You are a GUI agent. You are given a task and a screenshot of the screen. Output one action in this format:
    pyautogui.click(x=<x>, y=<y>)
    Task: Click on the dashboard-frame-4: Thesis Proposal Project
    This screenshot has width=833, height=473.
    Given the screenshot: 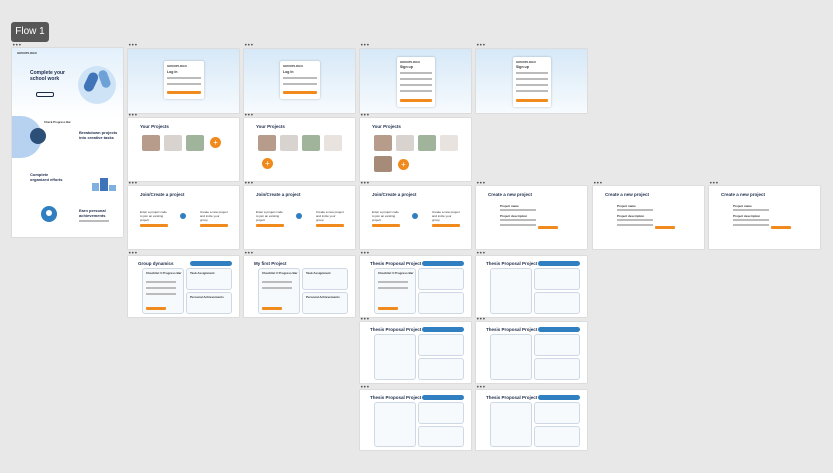 What is the action you would take?
    pyautogui.click(x=531, y=286)
    